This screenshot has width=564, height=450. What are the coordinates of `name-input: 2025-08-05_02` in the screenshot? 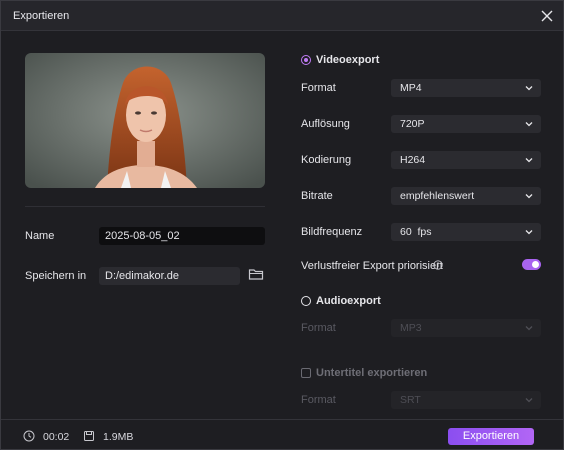 It's located at (182, 236).